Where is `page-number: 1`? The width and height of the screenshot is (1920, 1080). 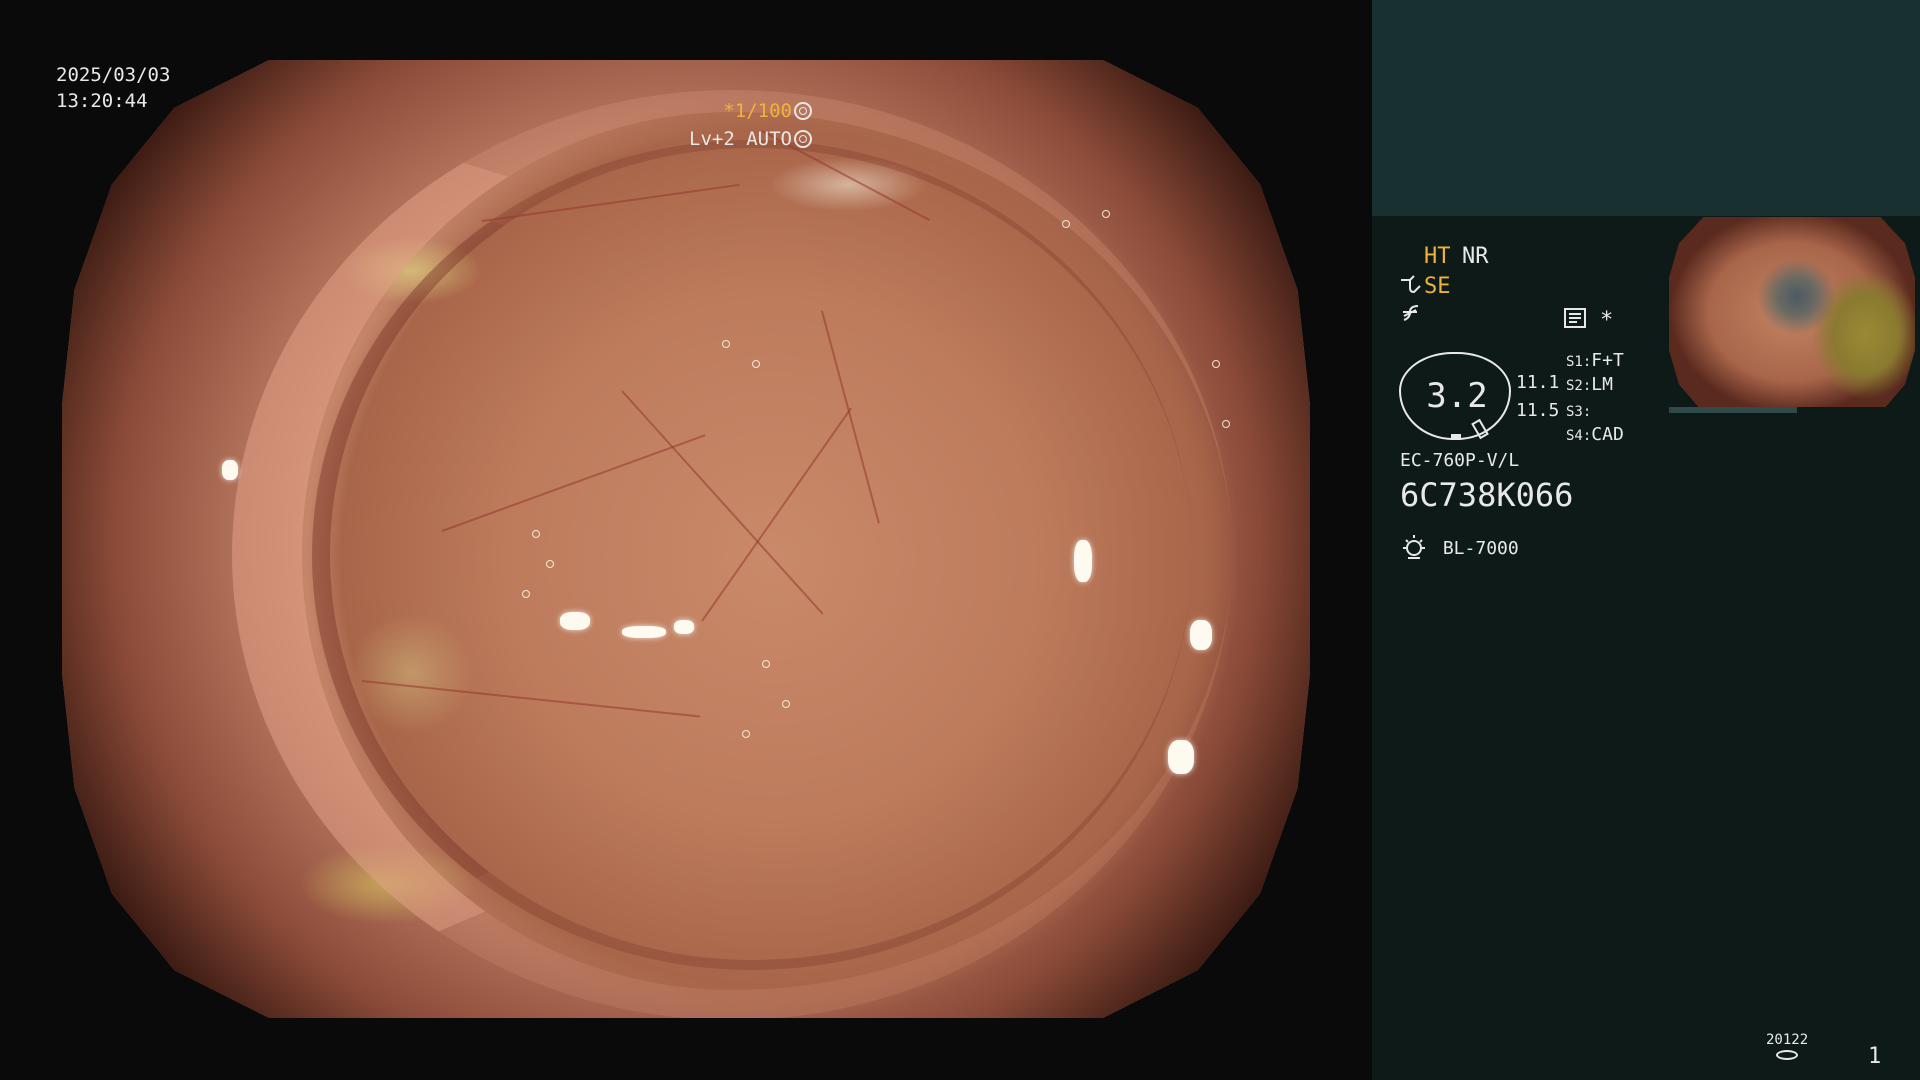 page-number: 1 is located at coordinates (1875, 1056).